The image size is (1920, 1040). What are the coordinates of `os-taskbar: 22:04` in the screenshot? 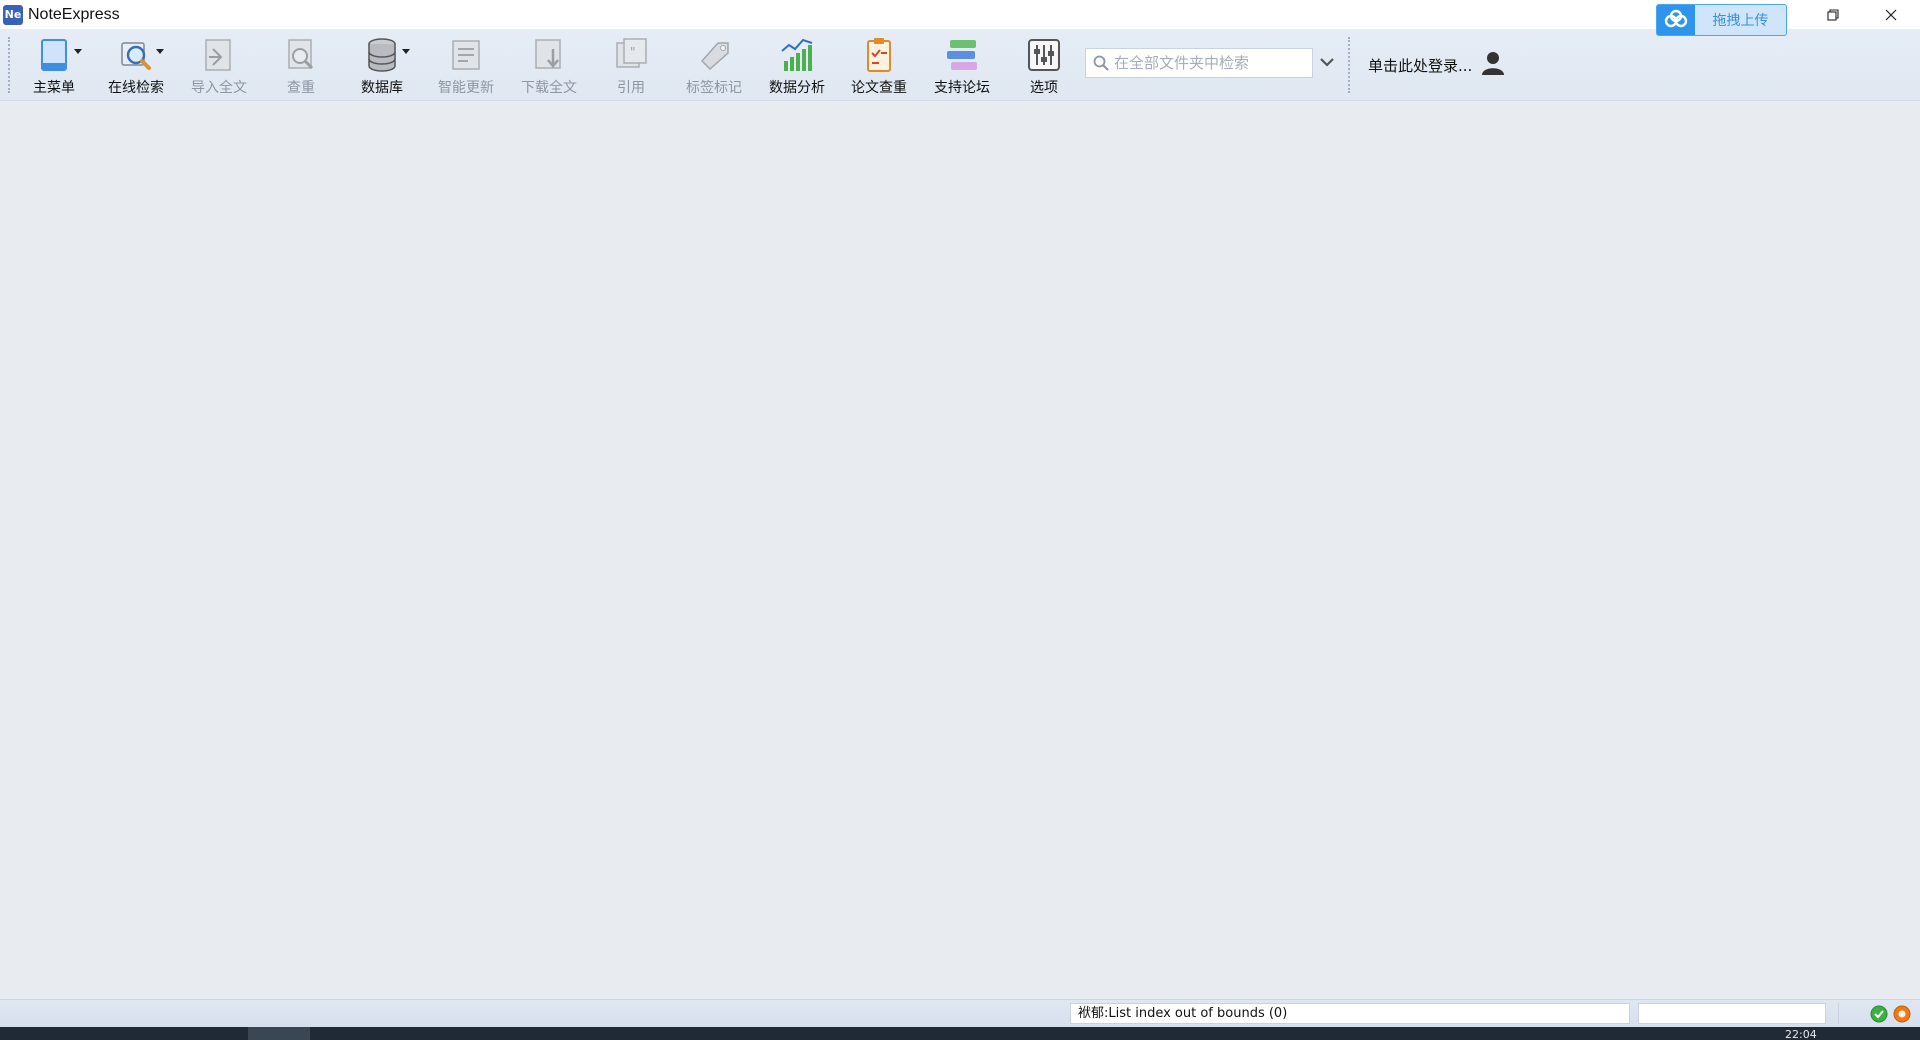 It's located at (960, 1033).